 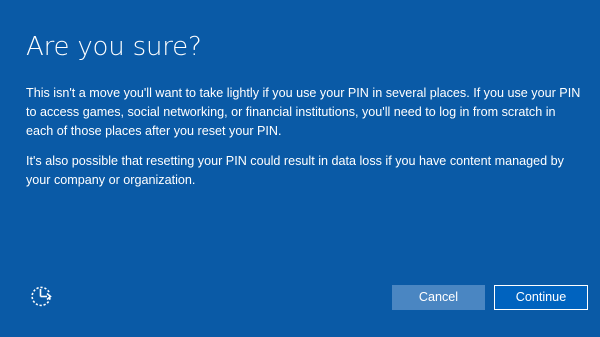 I want to click on ease-of-access-icon, so click(x=41, y=296).